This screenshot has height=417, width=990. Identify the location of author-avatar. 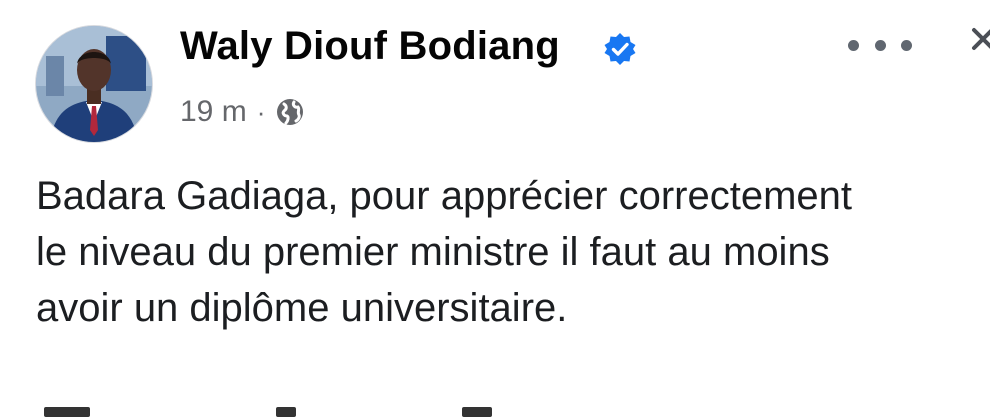
(94, 84).